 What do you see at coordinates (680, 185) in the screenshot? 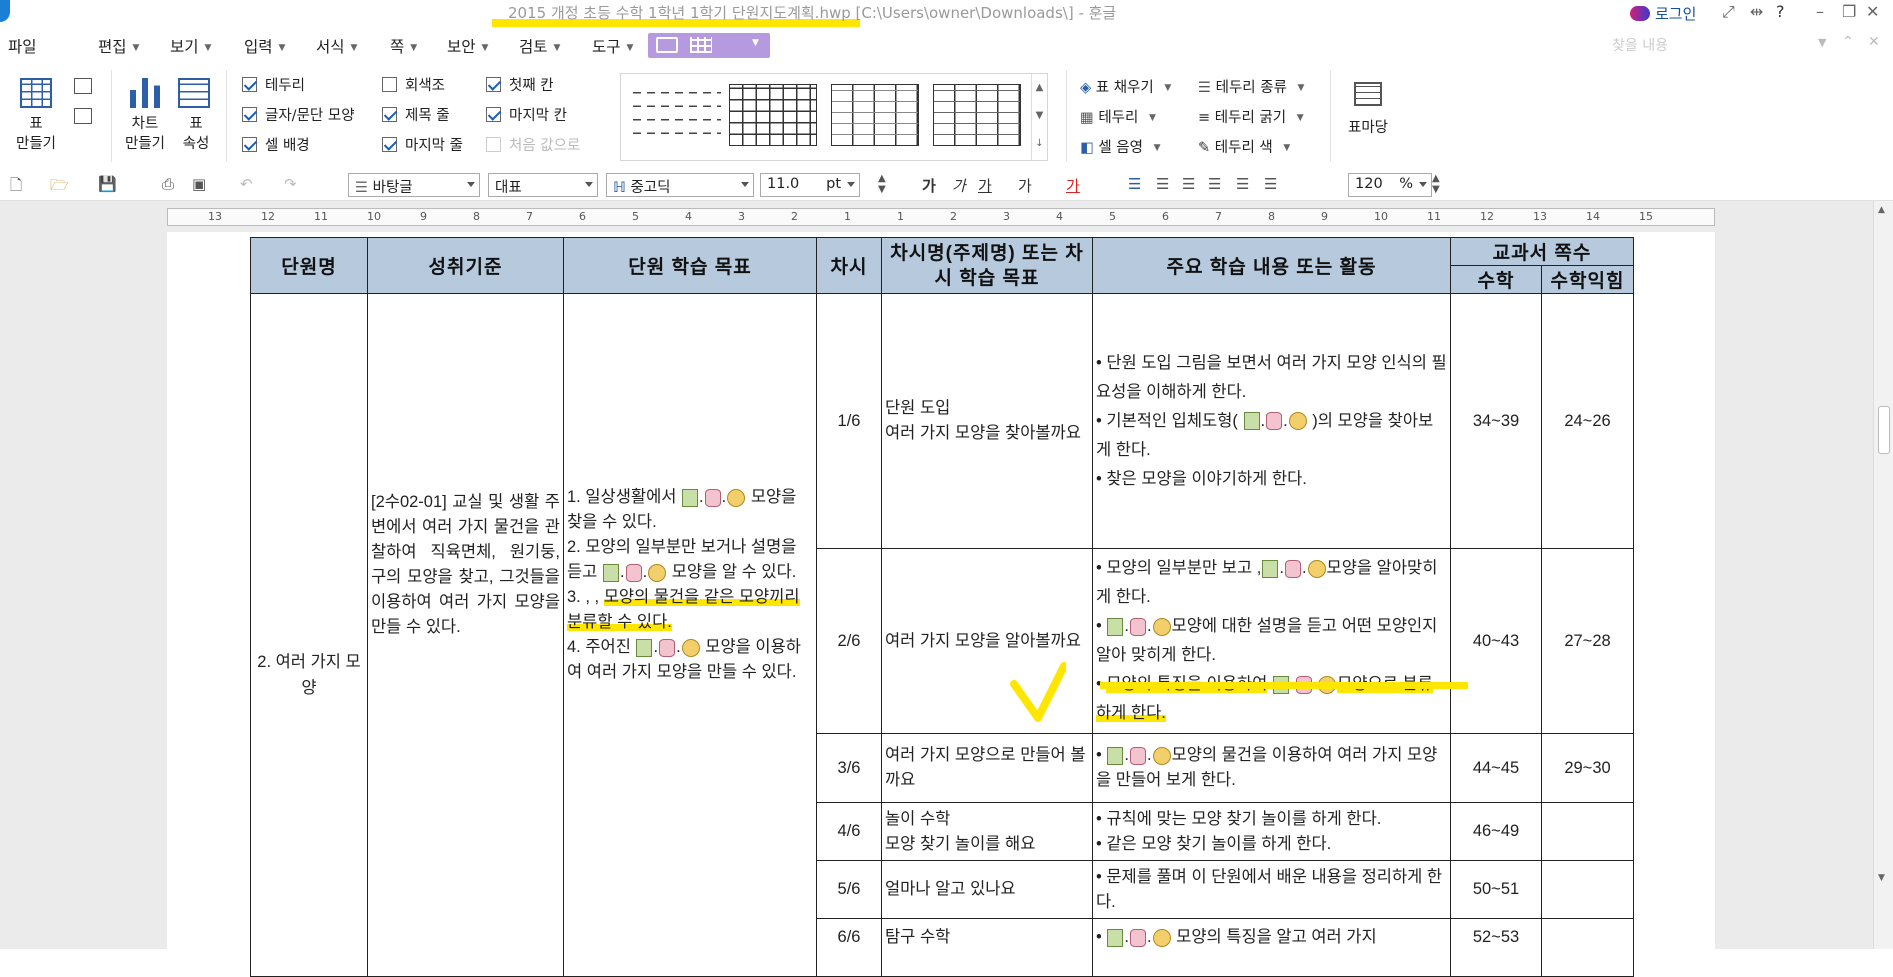
I see `font-select: ℍ 중고딕` at bounding box center [680, 185].